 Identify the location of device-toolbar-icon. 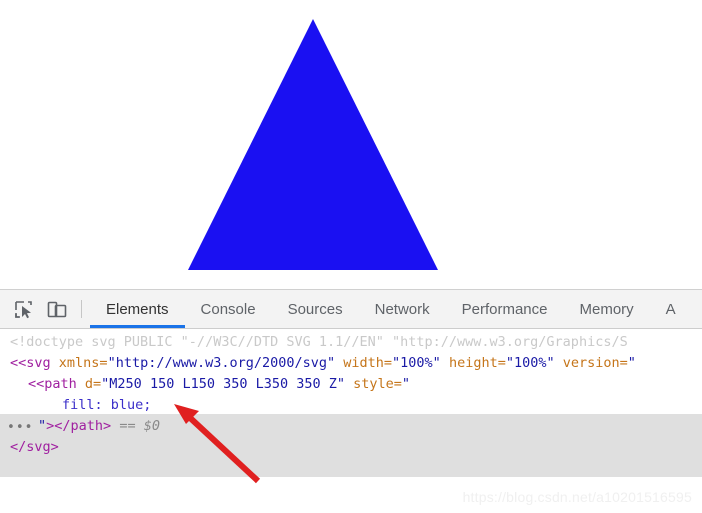
(57, 309).